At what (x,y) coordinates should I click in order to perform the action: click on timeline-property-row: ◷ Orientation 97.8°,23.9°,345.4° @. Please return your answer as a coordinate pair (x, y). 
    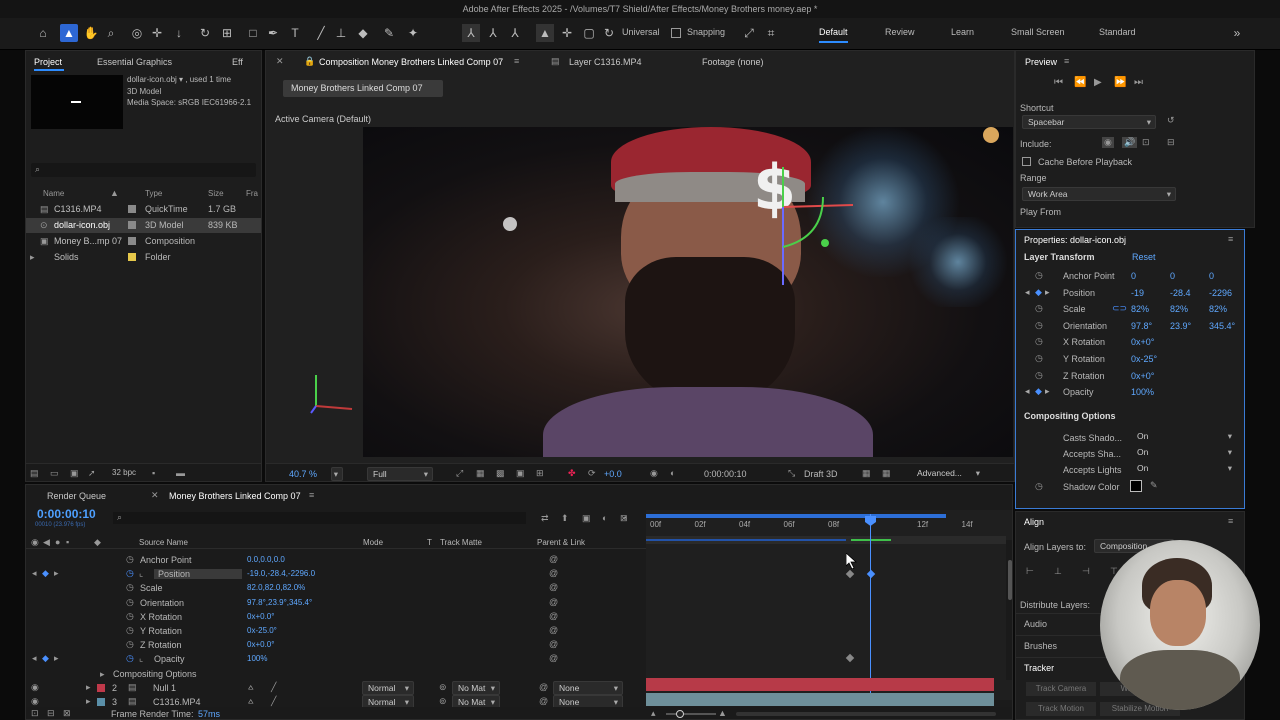
    Looking at the image, I should click on (336, 603).